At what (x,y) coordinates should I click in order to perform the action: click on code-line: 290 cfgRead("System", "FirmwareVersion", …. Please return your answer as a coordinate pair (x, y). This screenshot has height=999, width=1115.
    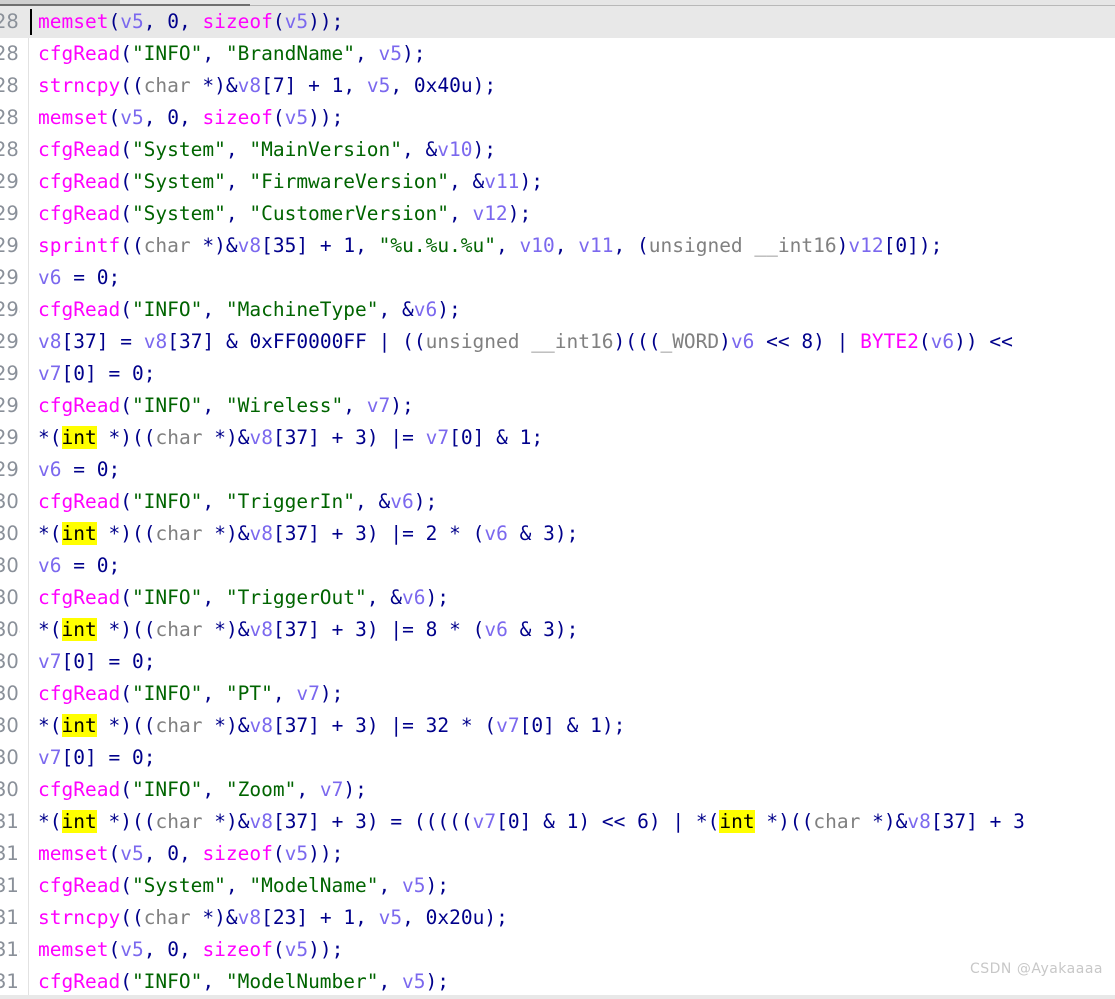
    Looking at the image, I should click on (557, 182).